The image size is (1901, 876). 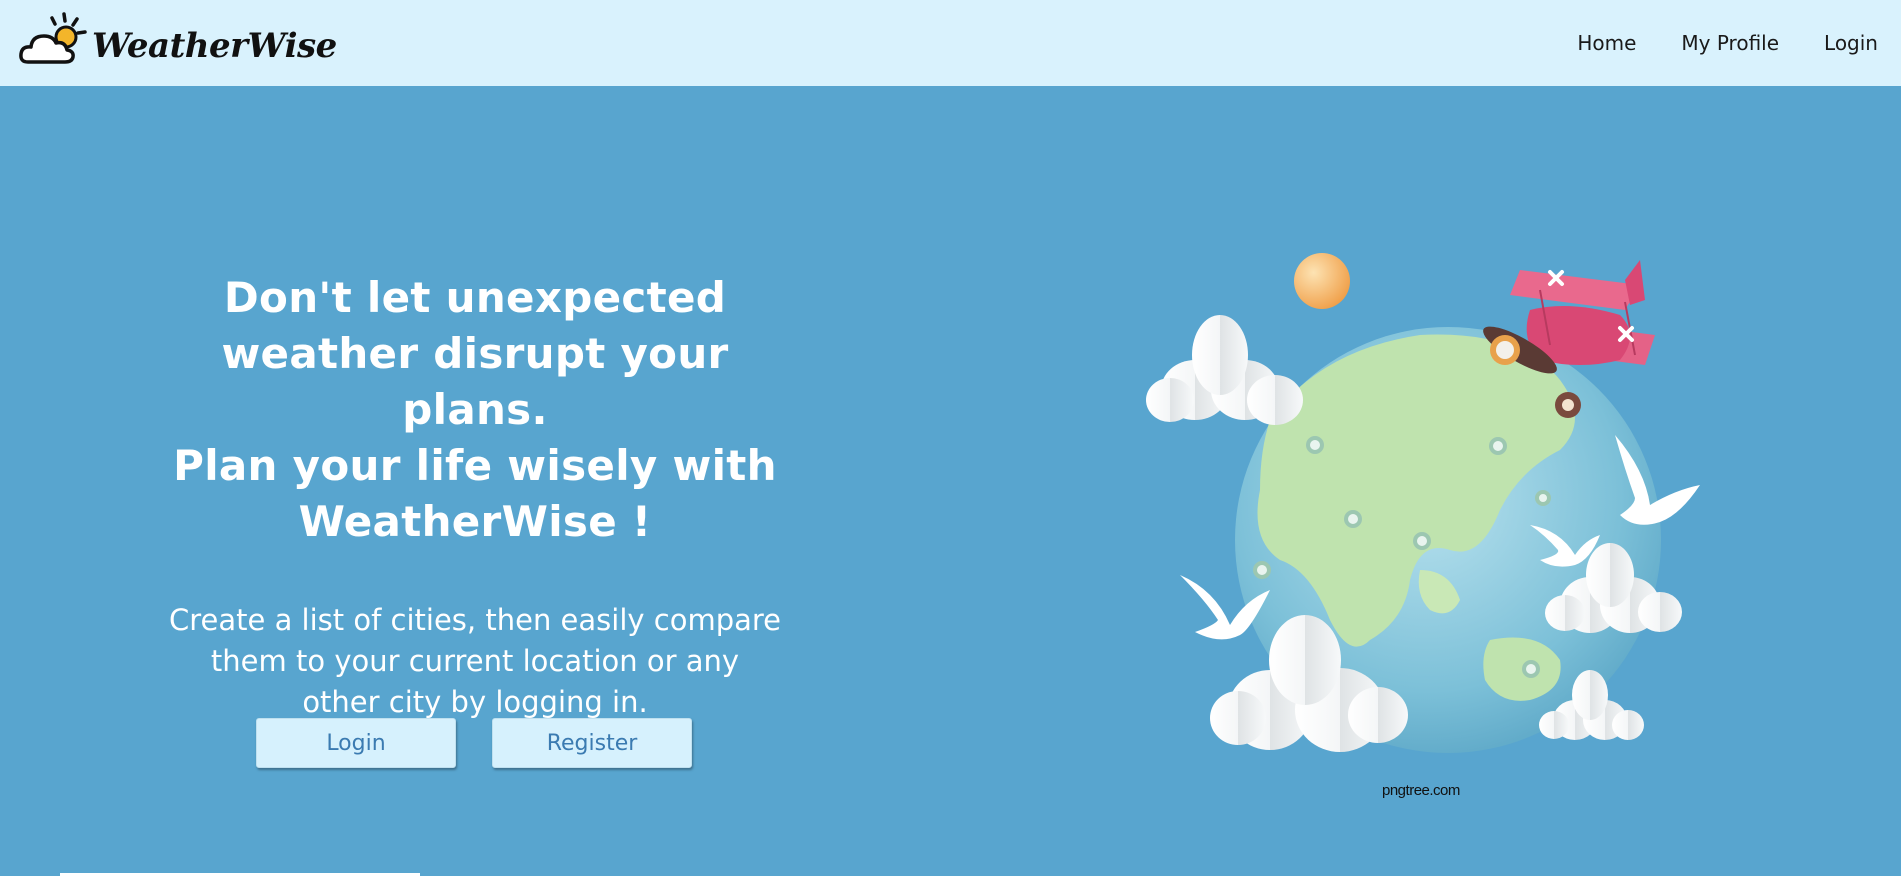 What do you see at coordinates (356, 743) in the screenshot?
I see `login-button: Login` at bounding box center [356, 743].